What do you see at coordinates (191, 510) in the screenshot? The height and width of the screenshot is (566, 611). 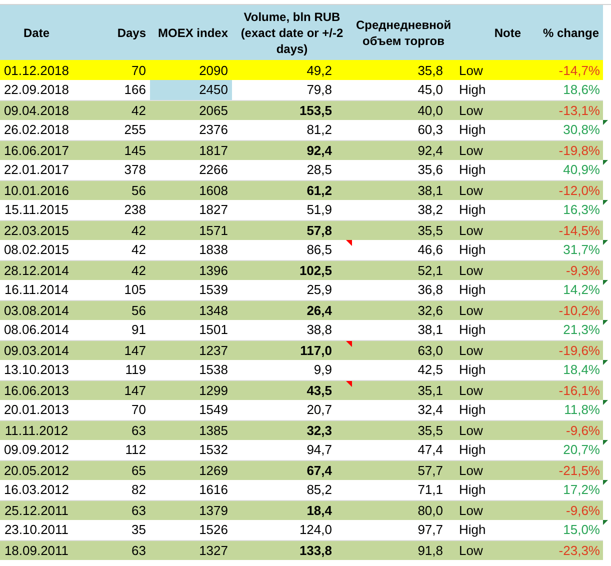 I see `table-cell: 1379` at bounding box center [191, 510].